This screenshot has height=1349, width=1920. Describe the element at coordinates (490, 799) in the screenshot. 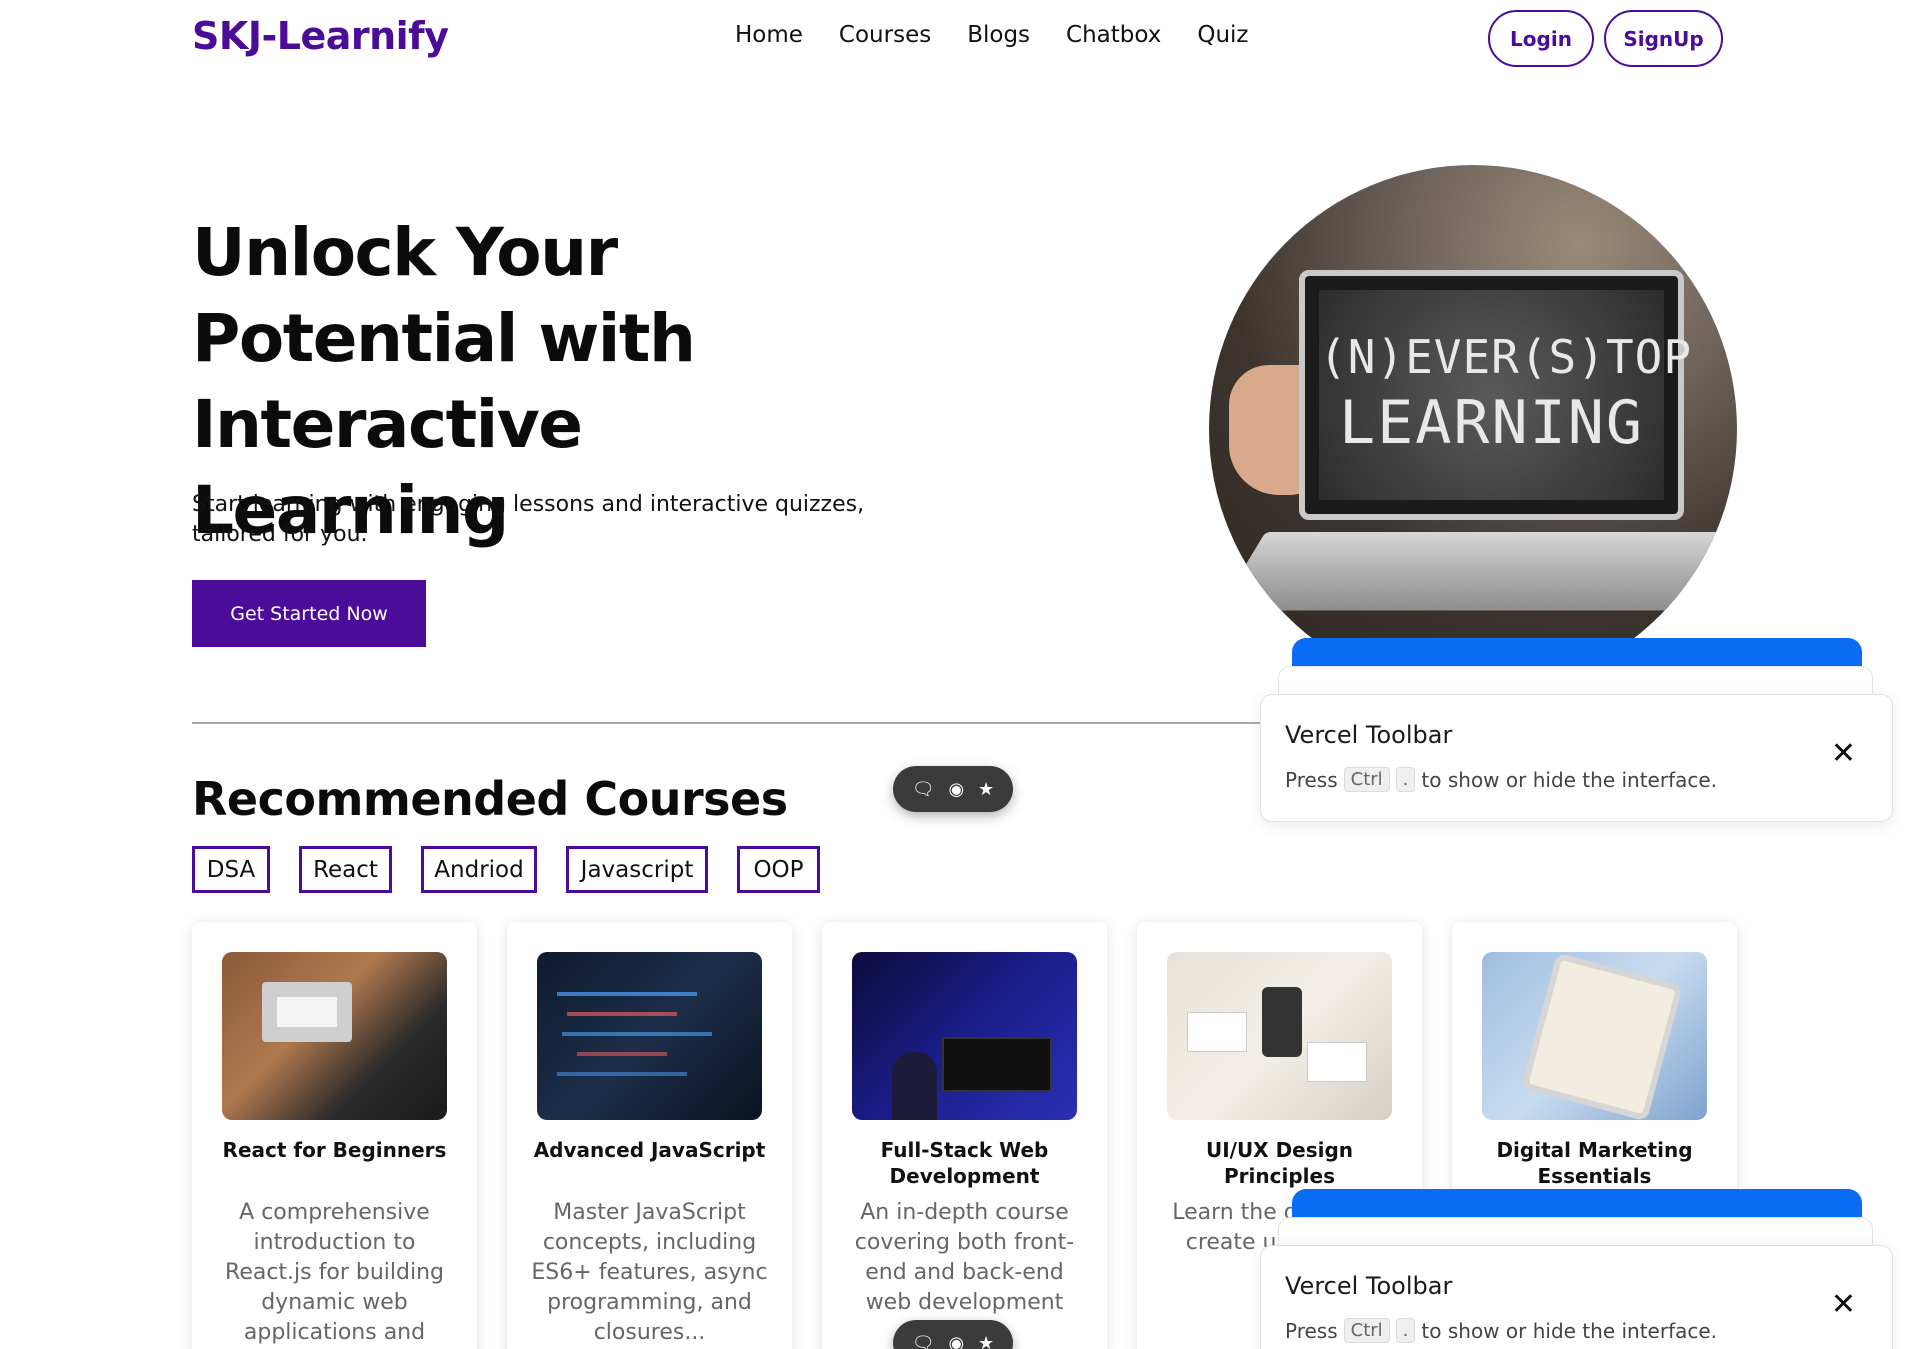

I see `recommended-courses-heading: Recommended Courses` at that location.